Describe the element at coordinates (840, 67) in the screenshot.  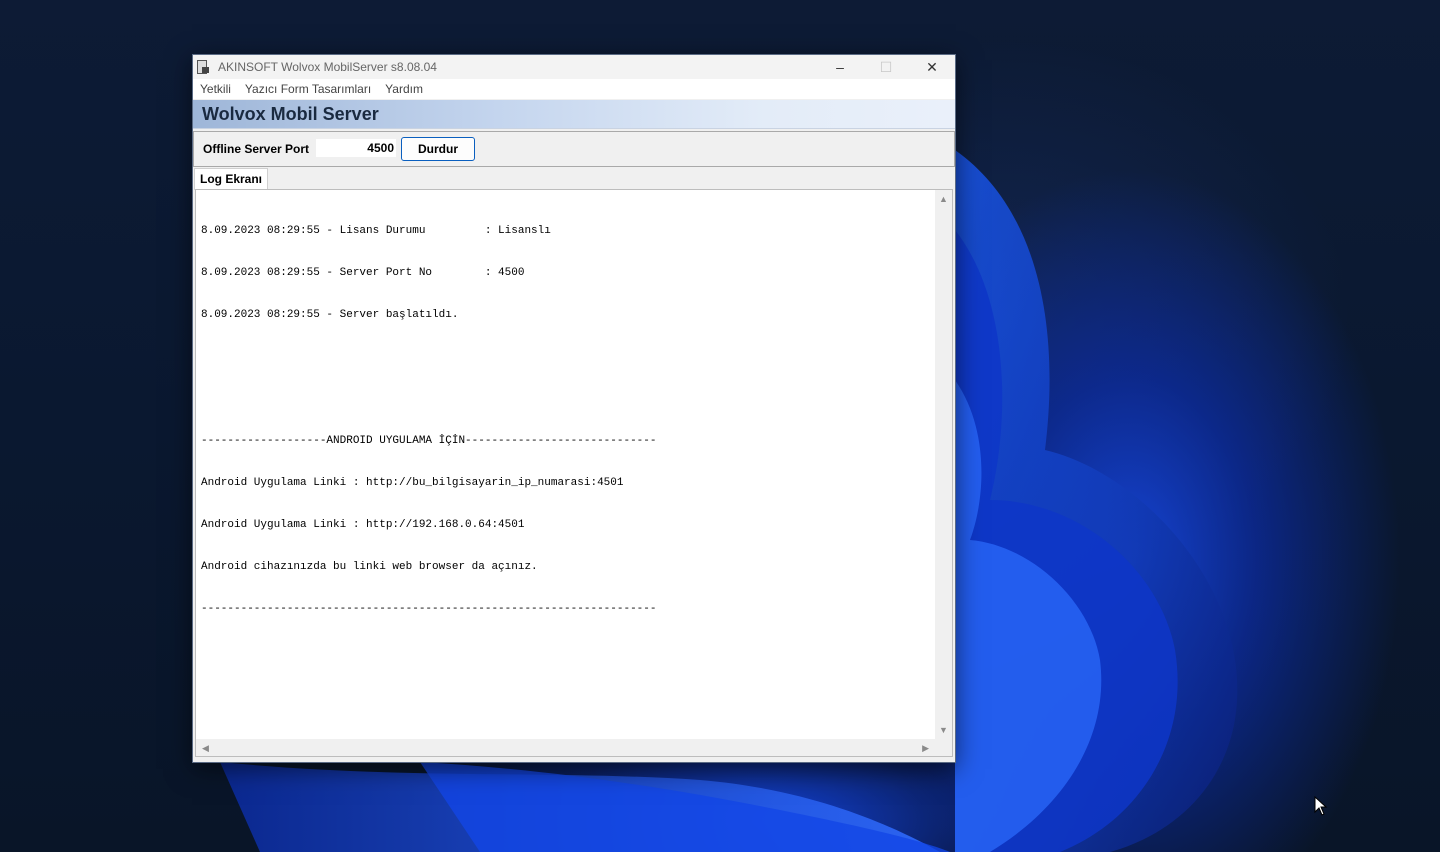
I see `minimize-button: –` at that location.